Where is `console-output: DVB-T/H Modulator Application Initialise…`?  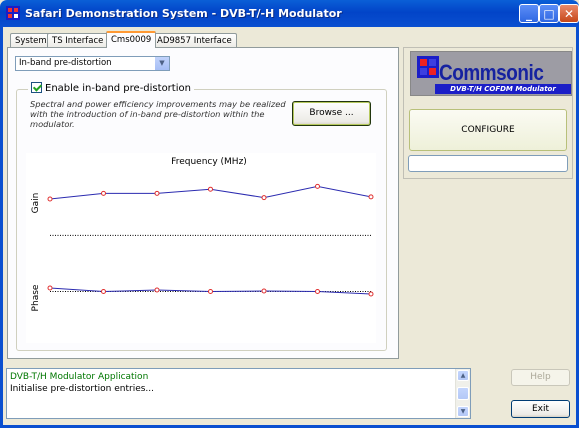 console-output: DVB-T/H Modulator Application Initialise… is located at coordinates (238, 393).